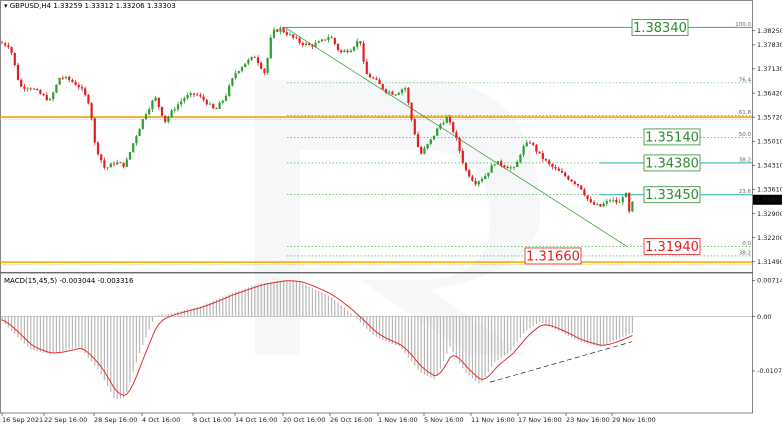 The height and width of the screenshot is (424, 782). What do you see at coordinates (745, 135) in the screenshot?
I see `fib-level-label: 50.0` at bounding box center [745, 135].